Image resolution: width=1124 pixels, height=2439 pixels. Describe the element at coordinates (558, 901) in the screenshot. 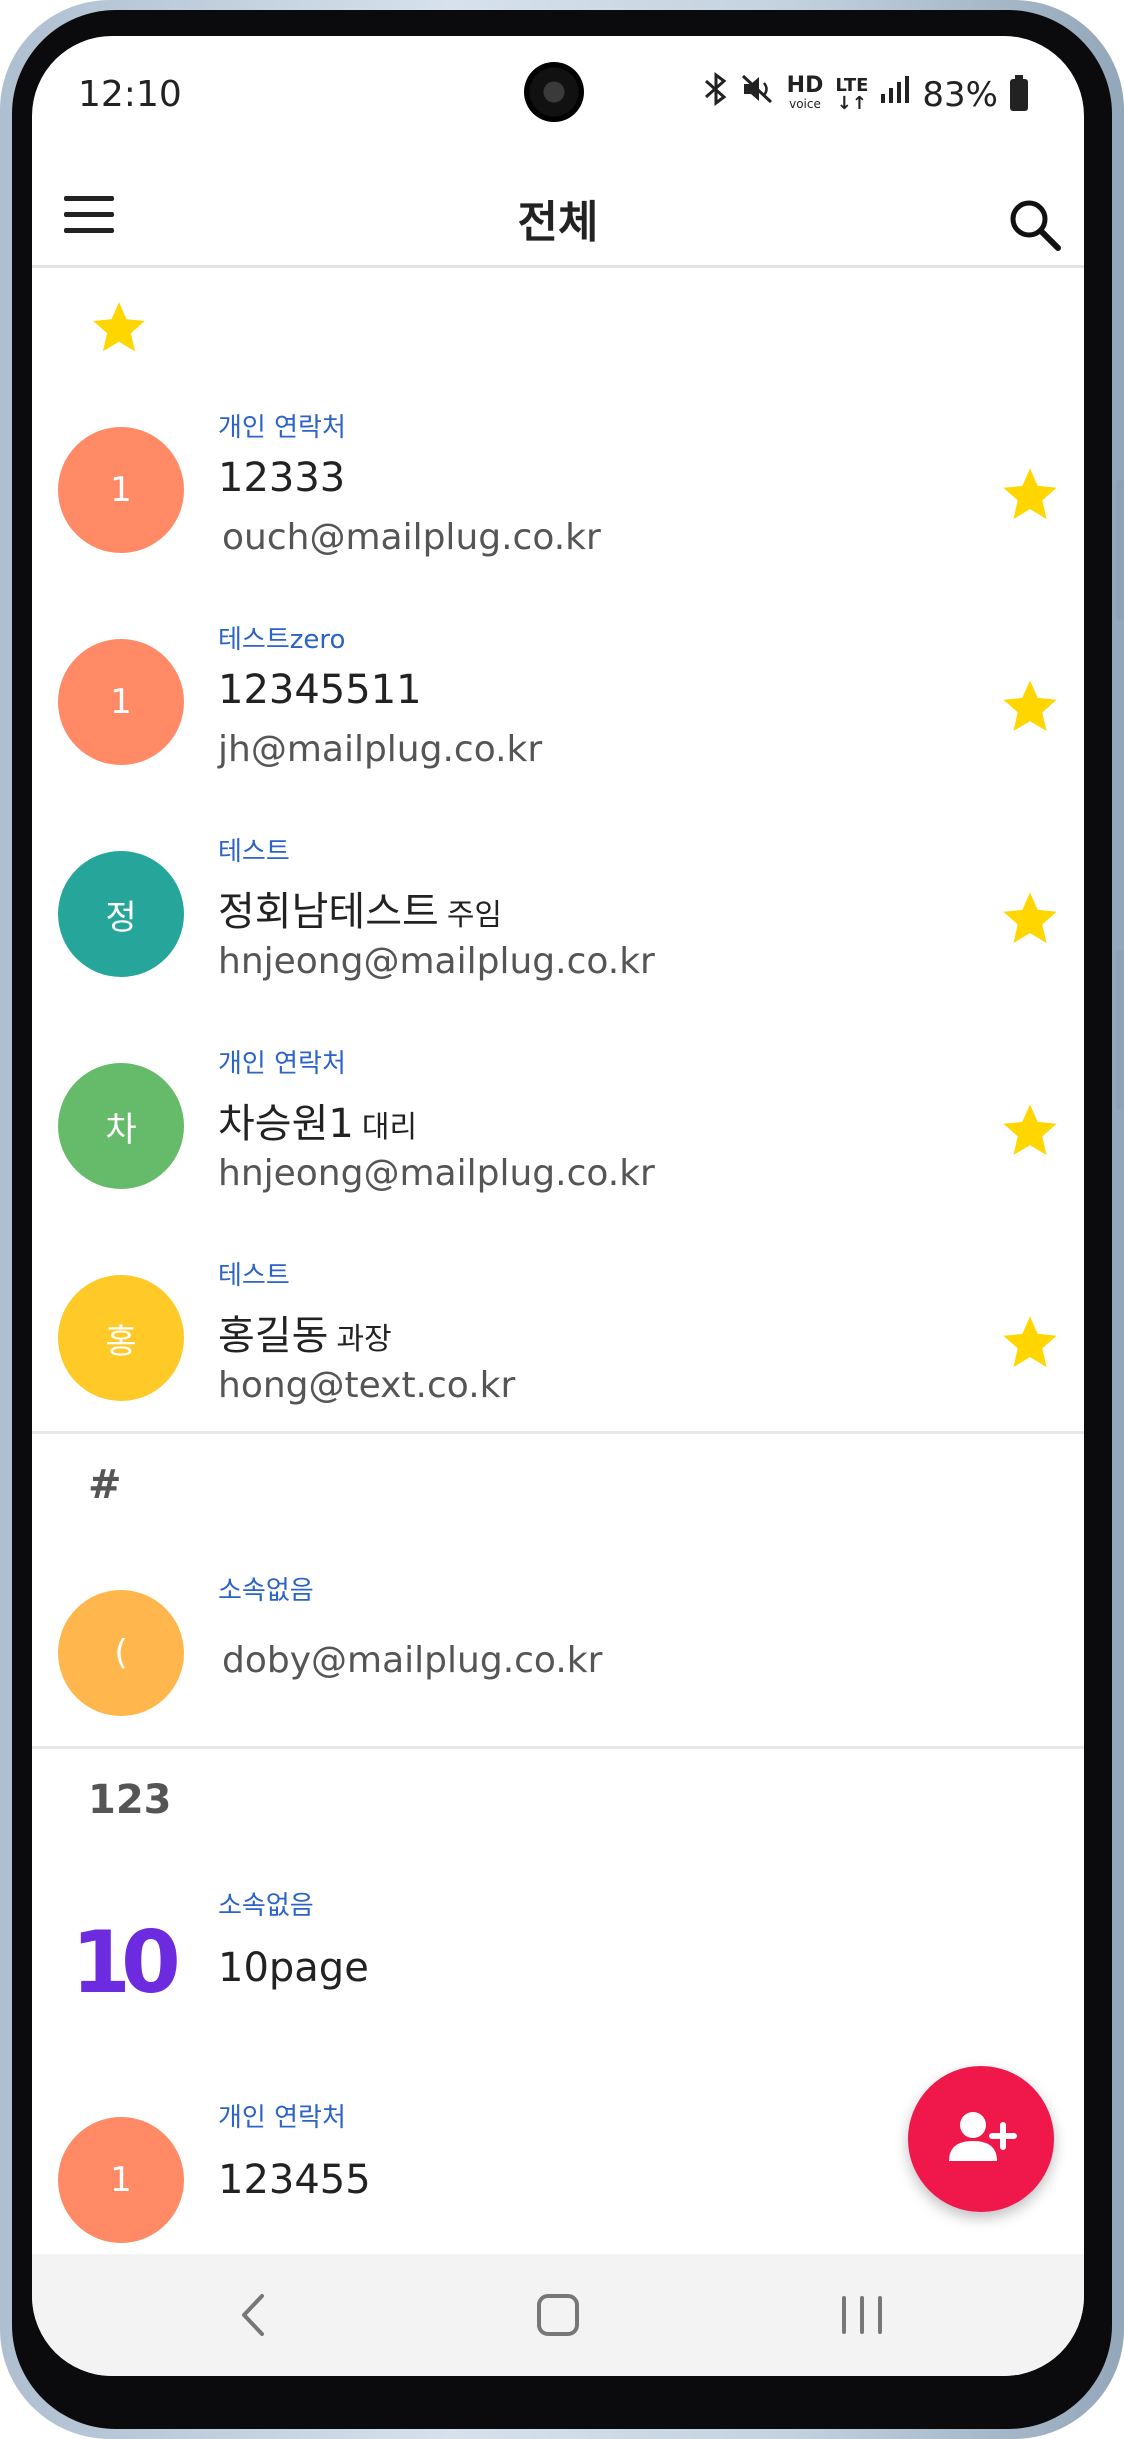

I see `contact-row: 정 테스트 정회남테스트 주임 hnjeong@mailplug.co.kr` at that location.